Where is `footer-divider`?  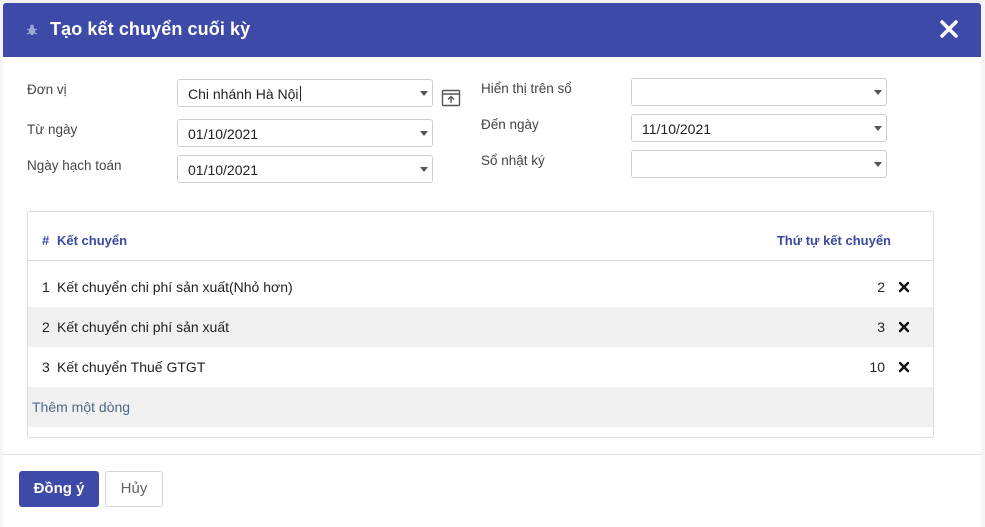
footer-divider is located at coordinates (492, 454).